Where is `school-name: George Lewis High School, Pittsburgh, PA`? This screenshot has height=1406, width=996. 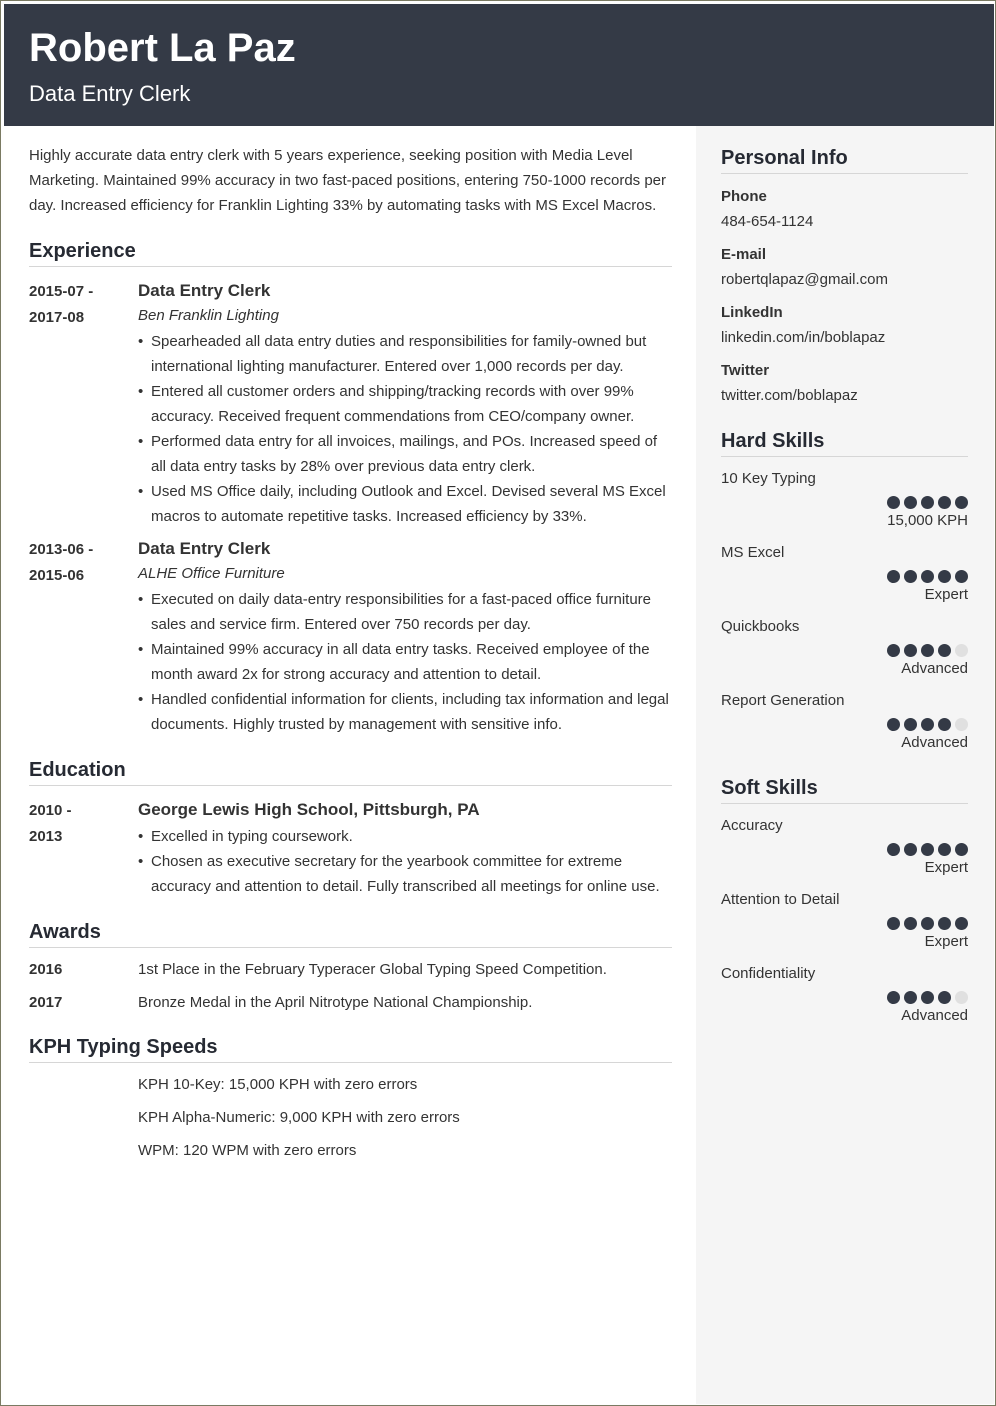
school-name: George Lewis High School, Pittsburgh, PA is located at coordinates (309, 809).